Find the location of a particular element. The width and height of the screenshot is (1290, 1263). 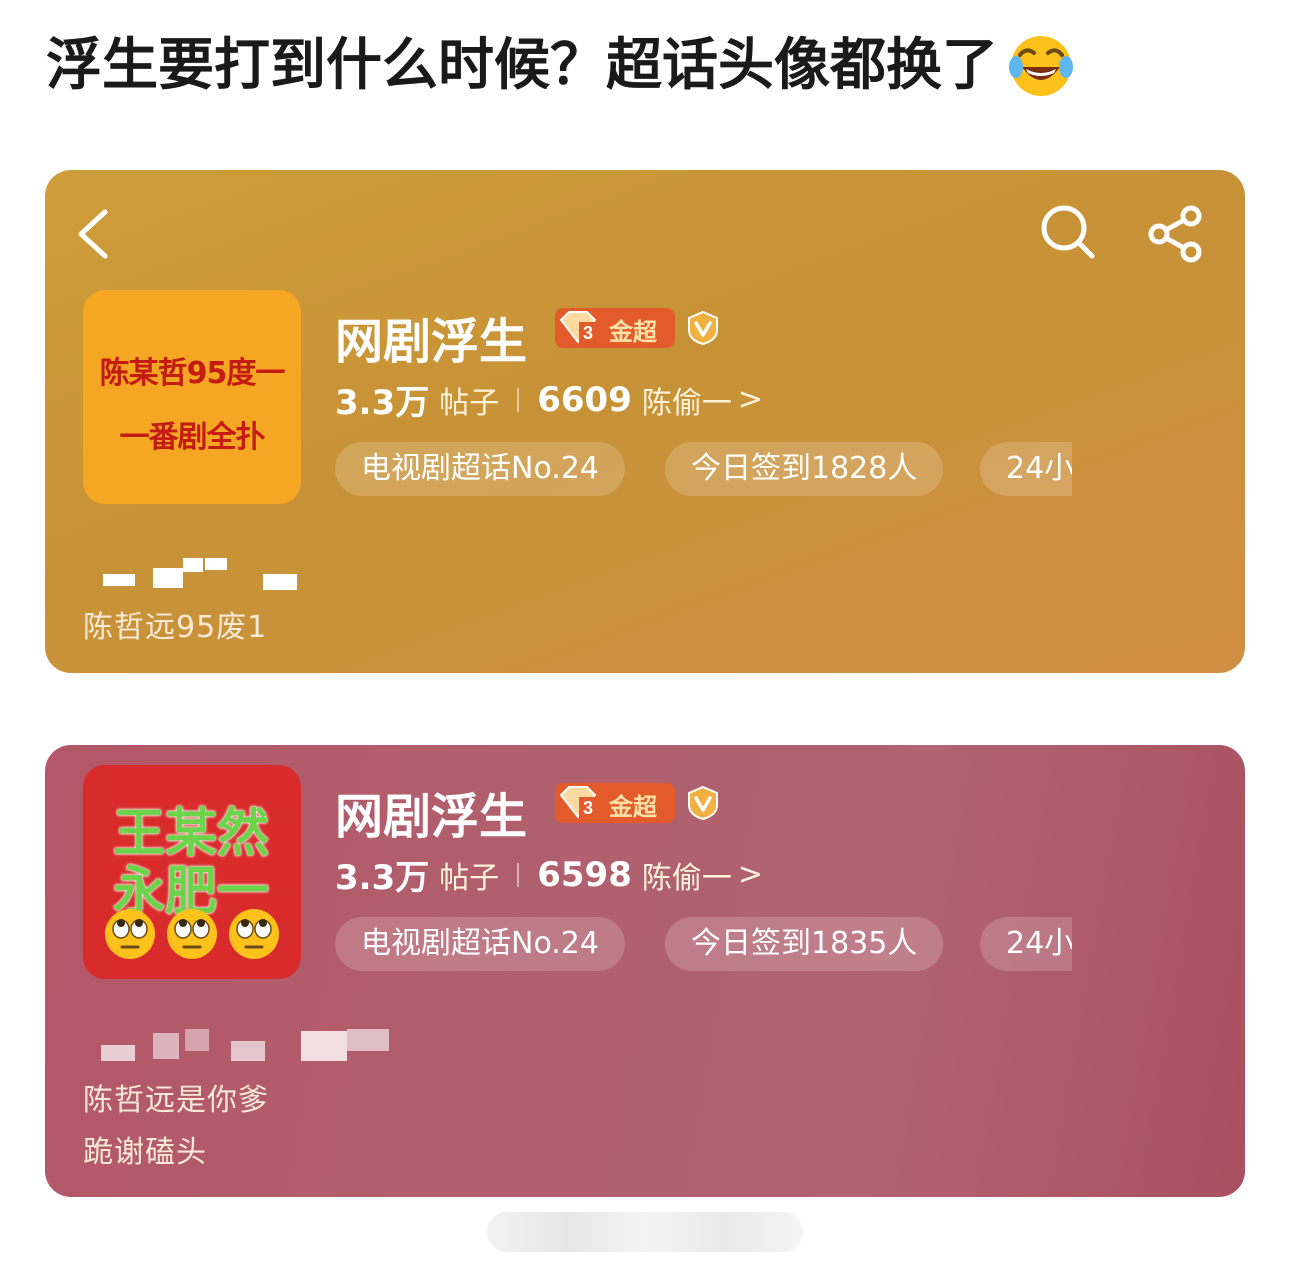

share-icon is located at coordinates (1177, 234).